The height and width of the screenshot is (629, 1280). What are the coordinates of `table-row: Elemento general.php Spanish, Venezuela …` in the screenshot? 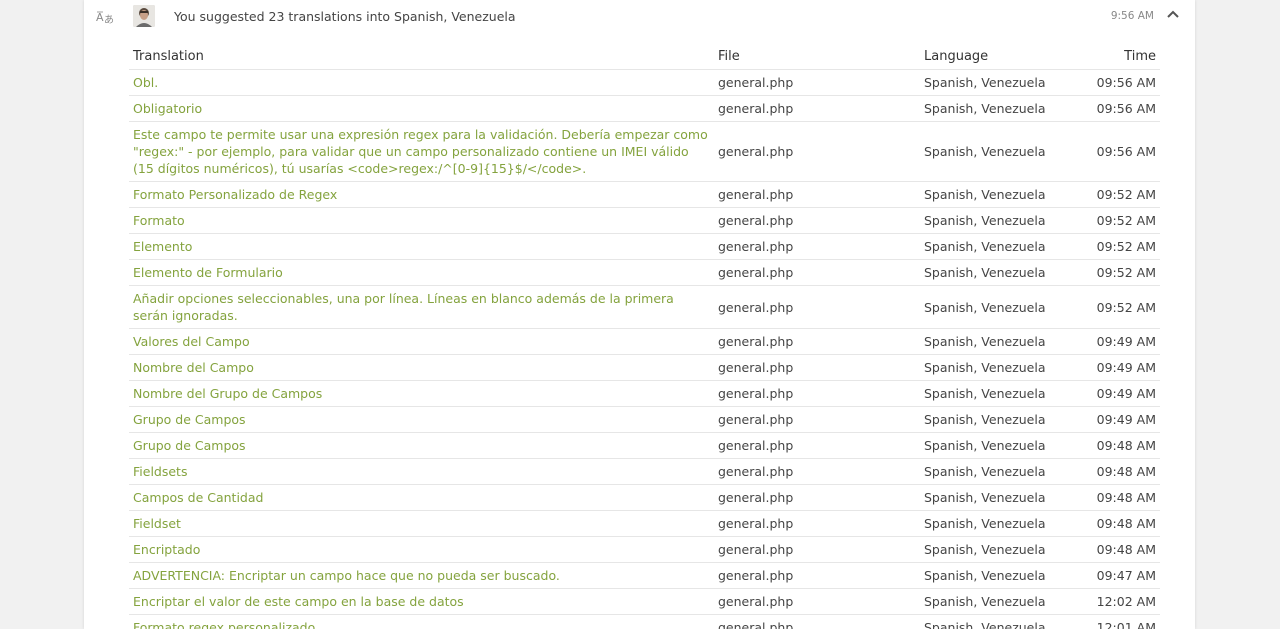 It's located at (644, 246).